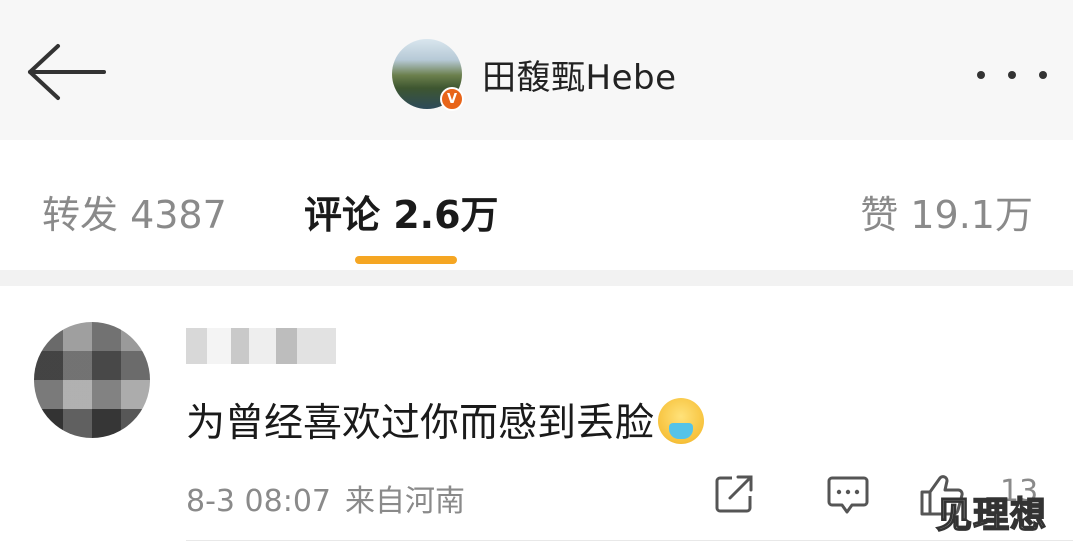 The image size is (1073, 556). I want to click on avatar: V, so click(428, 75).